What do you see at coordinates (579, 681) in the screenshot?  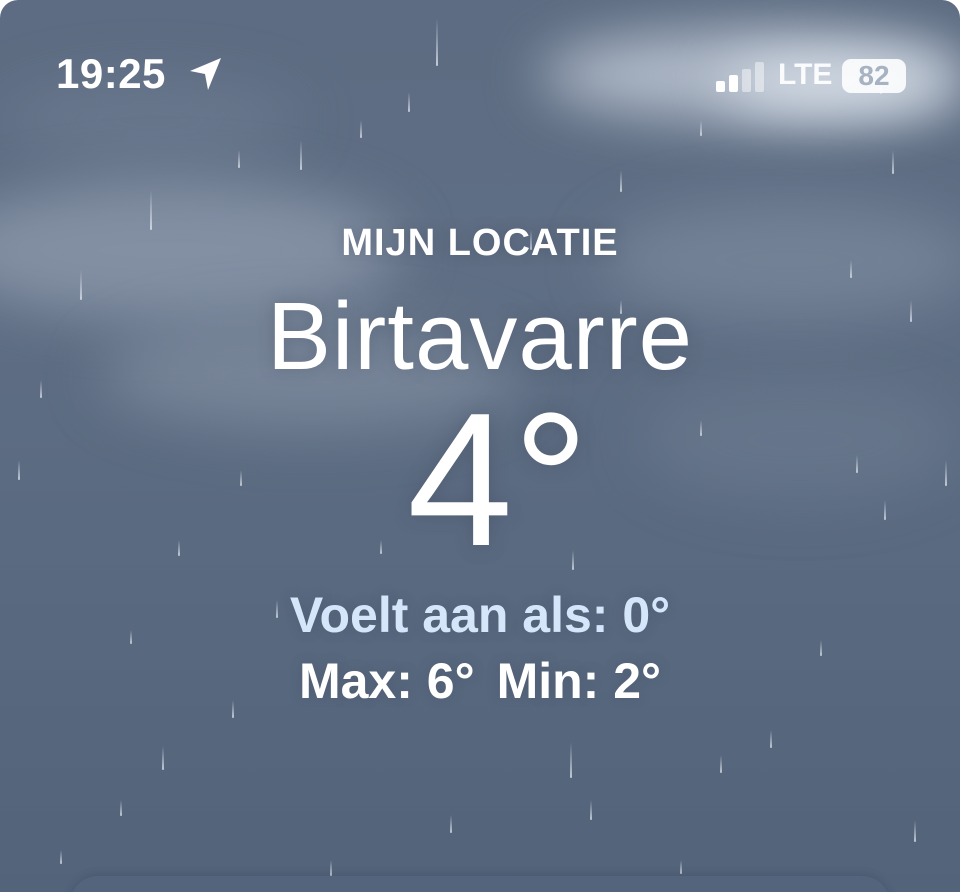 I see `min-temperature: Min: 2°` at bounding box center [579, 681].